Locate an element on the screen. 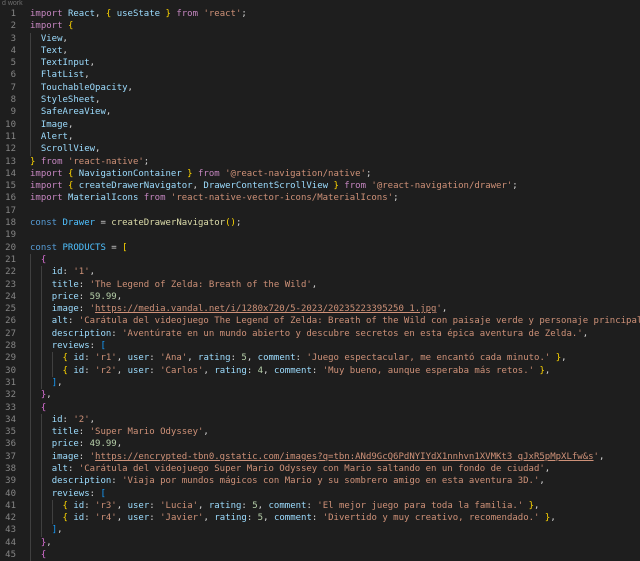 The height and width of the screenshot is (561, 640). code-token: description is located at coordinates (81, 481).